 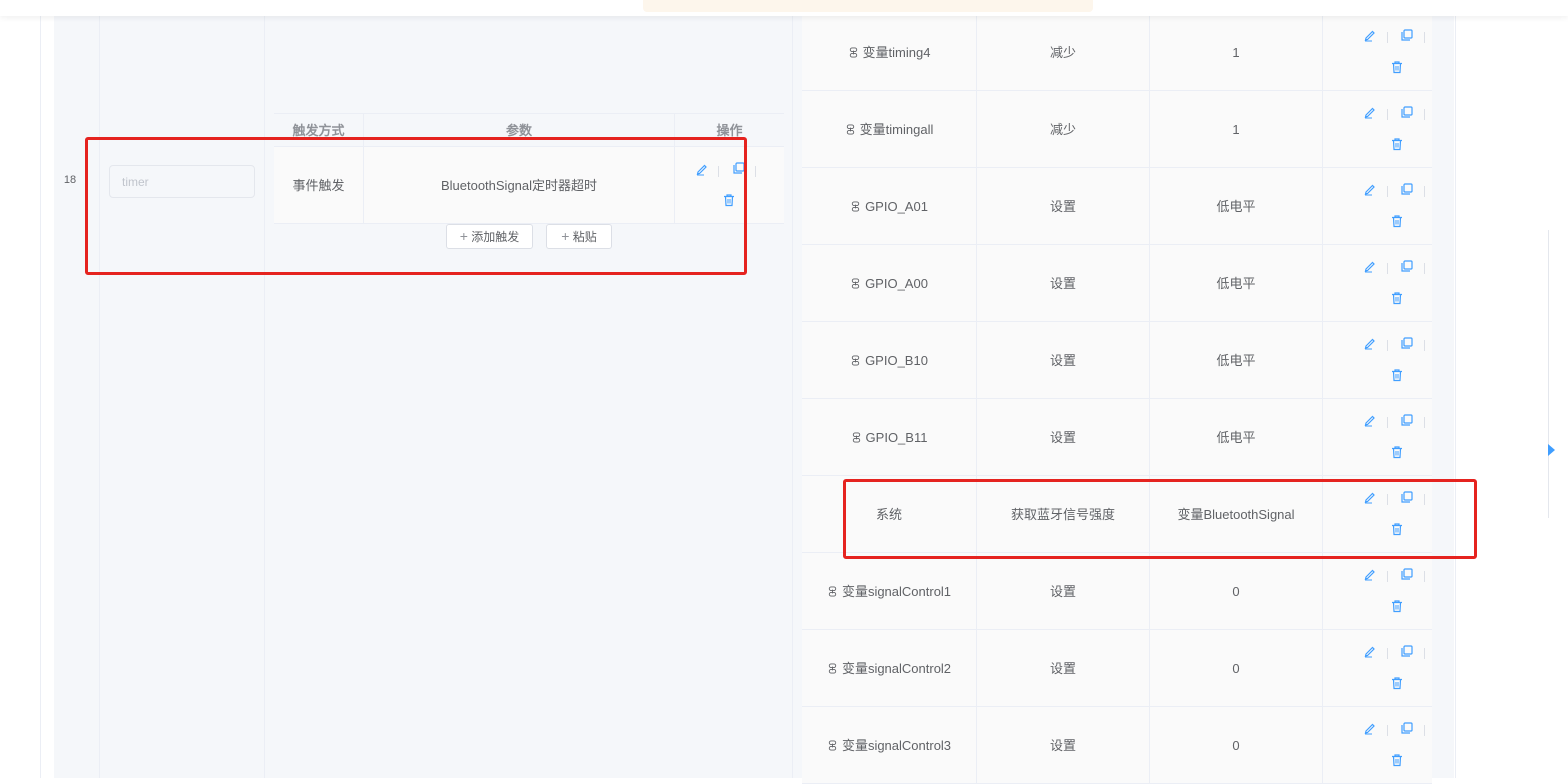 What do you see at coordinates (519, 185) in the screenshot?
I see `trigger-param-cell: BluetoothSignal定时器超时` at bounding box center [519, 185].